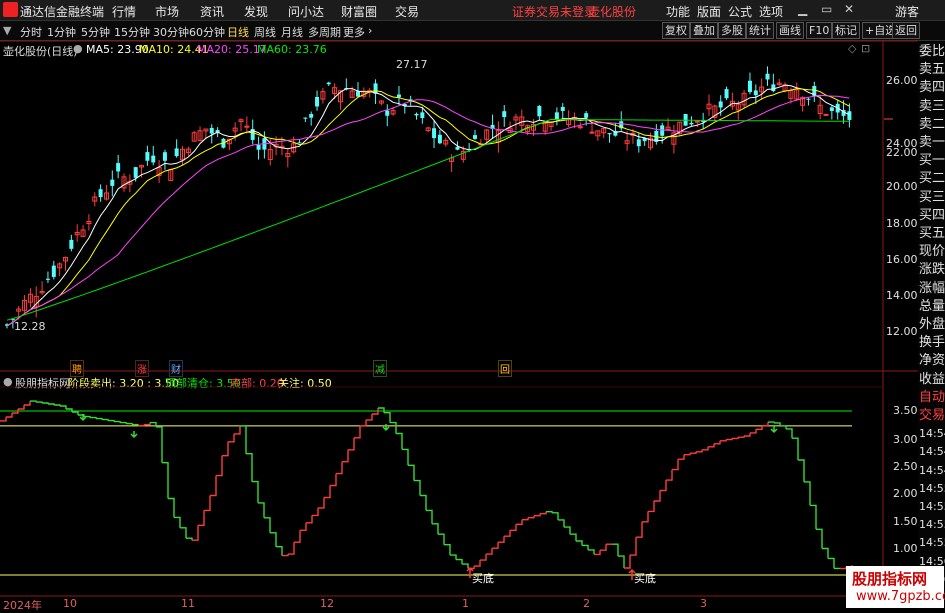 The width and height of the screenshot is (945, 613). I want to click on event-tag: 减, so click(380, 368).